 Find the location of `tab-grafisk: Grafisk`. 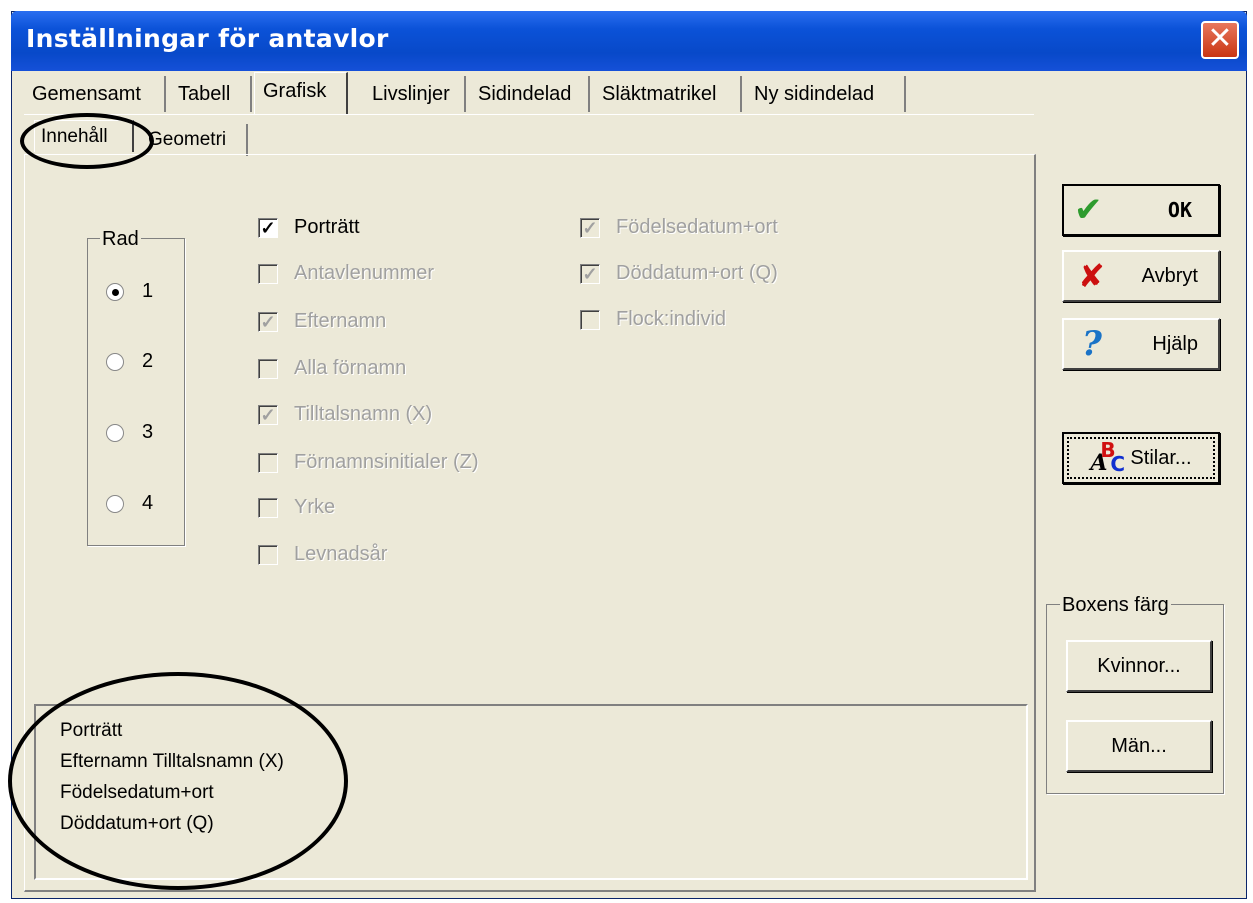

tab-grafisk: Grafisk is located at coordinates (301, 93).